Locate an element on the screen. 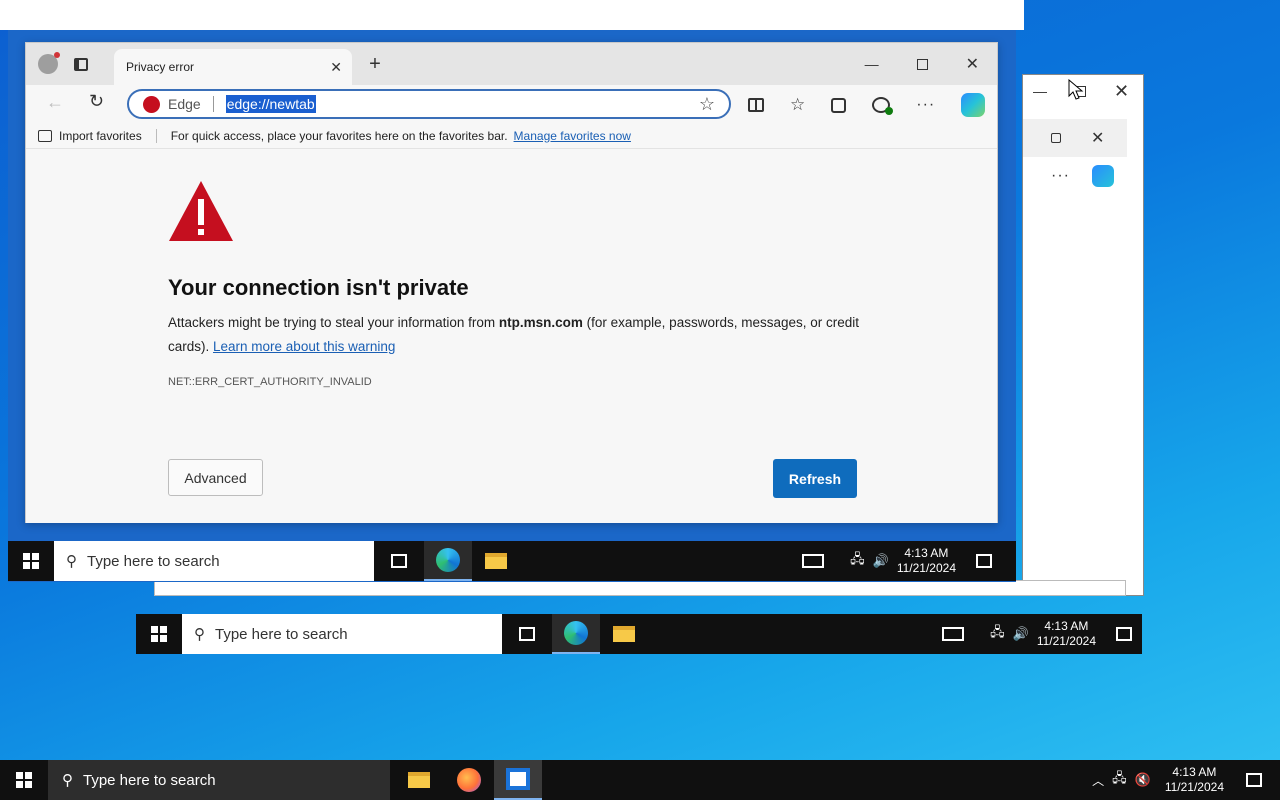 This screenshot has height=800, width=1280. error-code: NET::ERR_CERT_AUTHORITY_INVALID is located at coordinates (270, 382).